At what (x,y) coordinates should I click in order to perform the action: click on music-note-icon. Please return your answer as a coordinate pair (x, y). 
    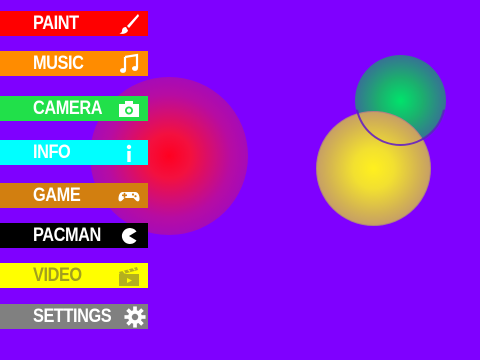
    Looking at the image, I should click on (129, 64).